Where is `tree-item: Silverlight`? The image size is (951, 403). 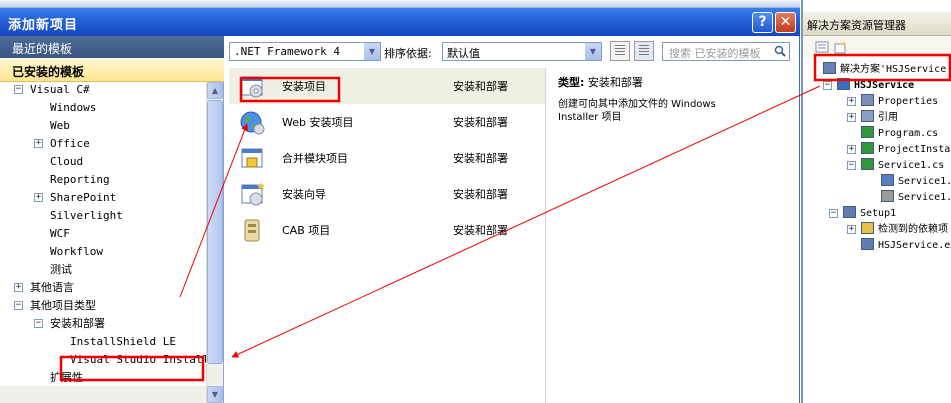
tree-item: Silverlight is located at coordinates (86, 216).